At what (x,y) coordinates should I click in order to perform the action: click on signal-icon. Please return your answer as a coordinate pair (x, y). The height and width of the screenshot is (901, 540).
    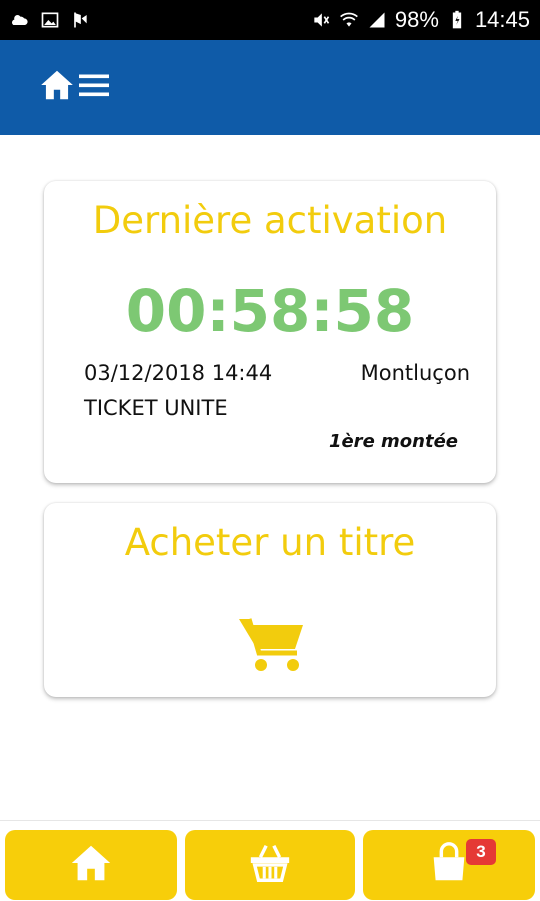
    Looking at the image, I should click on (377, 20).